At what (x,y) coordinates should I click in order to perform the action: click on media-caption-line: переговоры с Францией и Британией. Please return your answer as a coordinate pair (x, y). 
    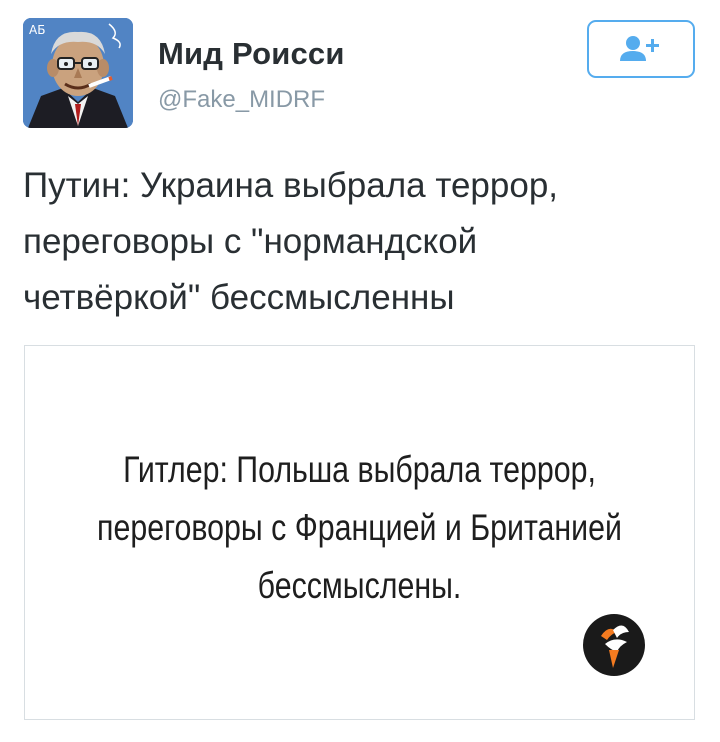
    Looking at the image, I should click on (359, 527).